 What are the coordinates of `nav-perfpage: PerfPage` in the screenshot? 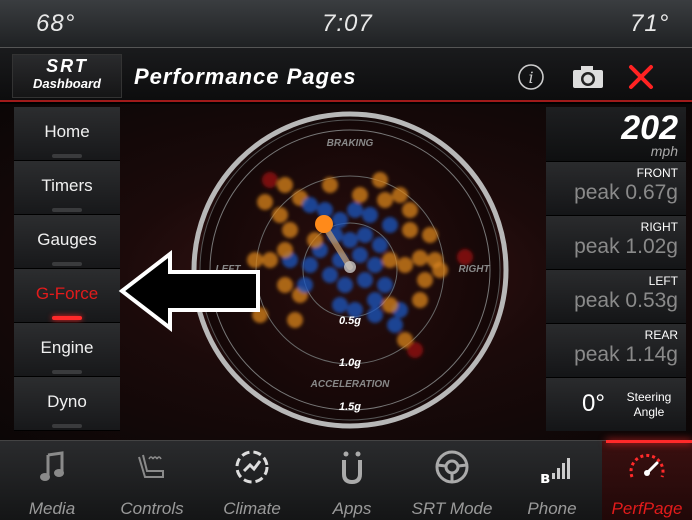 It's located at (647, 480).